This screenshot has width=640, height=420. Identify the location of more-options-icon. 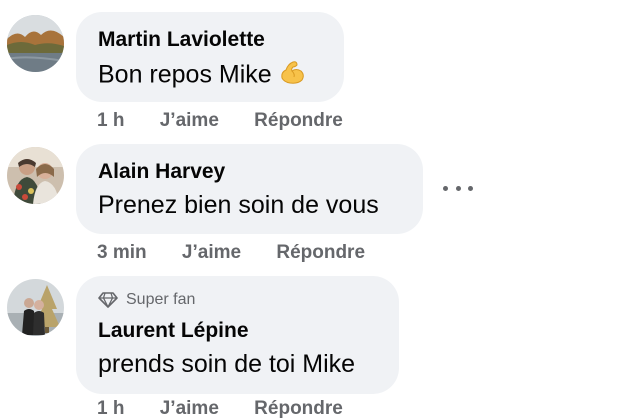
(458, 188).